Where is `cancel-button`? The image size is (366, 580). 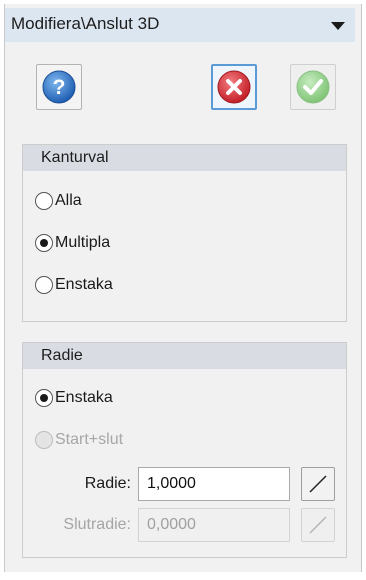
cancel-button is located at coordinates (234, 87).